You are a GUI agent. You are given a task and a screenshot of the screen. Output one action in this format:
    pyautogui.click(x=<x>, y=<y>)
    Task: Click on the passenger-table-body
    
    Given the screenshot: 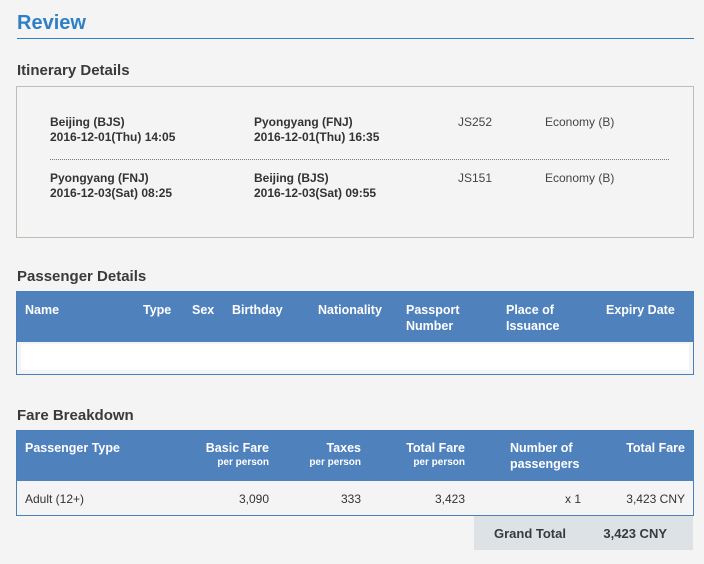 What is the action you would take?
    pyautogui.click(x=355, y=358)
    